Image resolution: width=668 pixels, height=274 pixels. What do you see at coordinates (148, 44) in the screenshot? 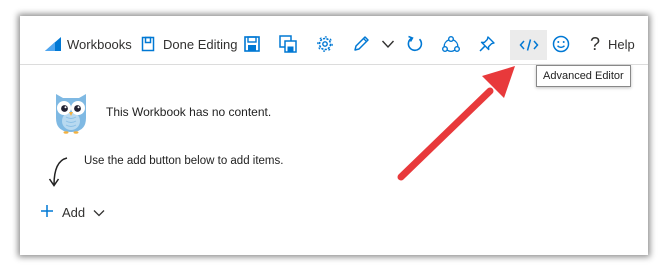
I see `done-editing-icon` at bounding box center [148, 44].